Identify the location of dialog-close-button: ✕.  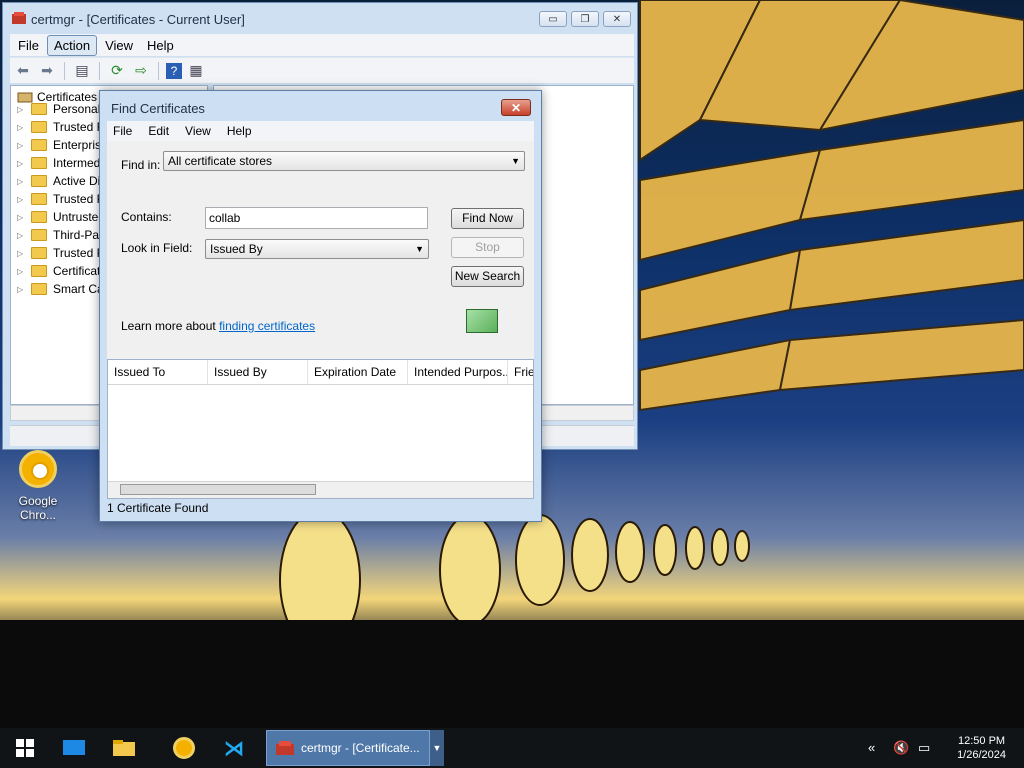
(516, 107).